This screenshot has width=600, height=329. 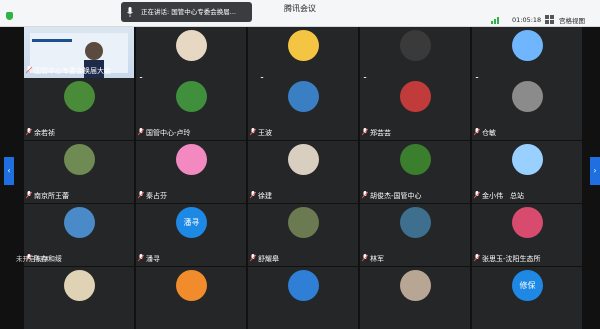 I want to click on participant-name: 南京所王蕾, so click(x=47, y=196).